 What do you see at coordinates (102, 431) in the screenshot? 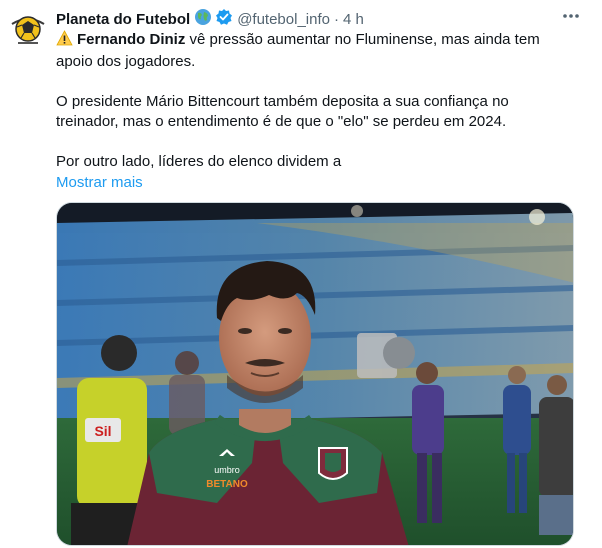
I see `board-text: Sil` at bounding box center [102, 431].